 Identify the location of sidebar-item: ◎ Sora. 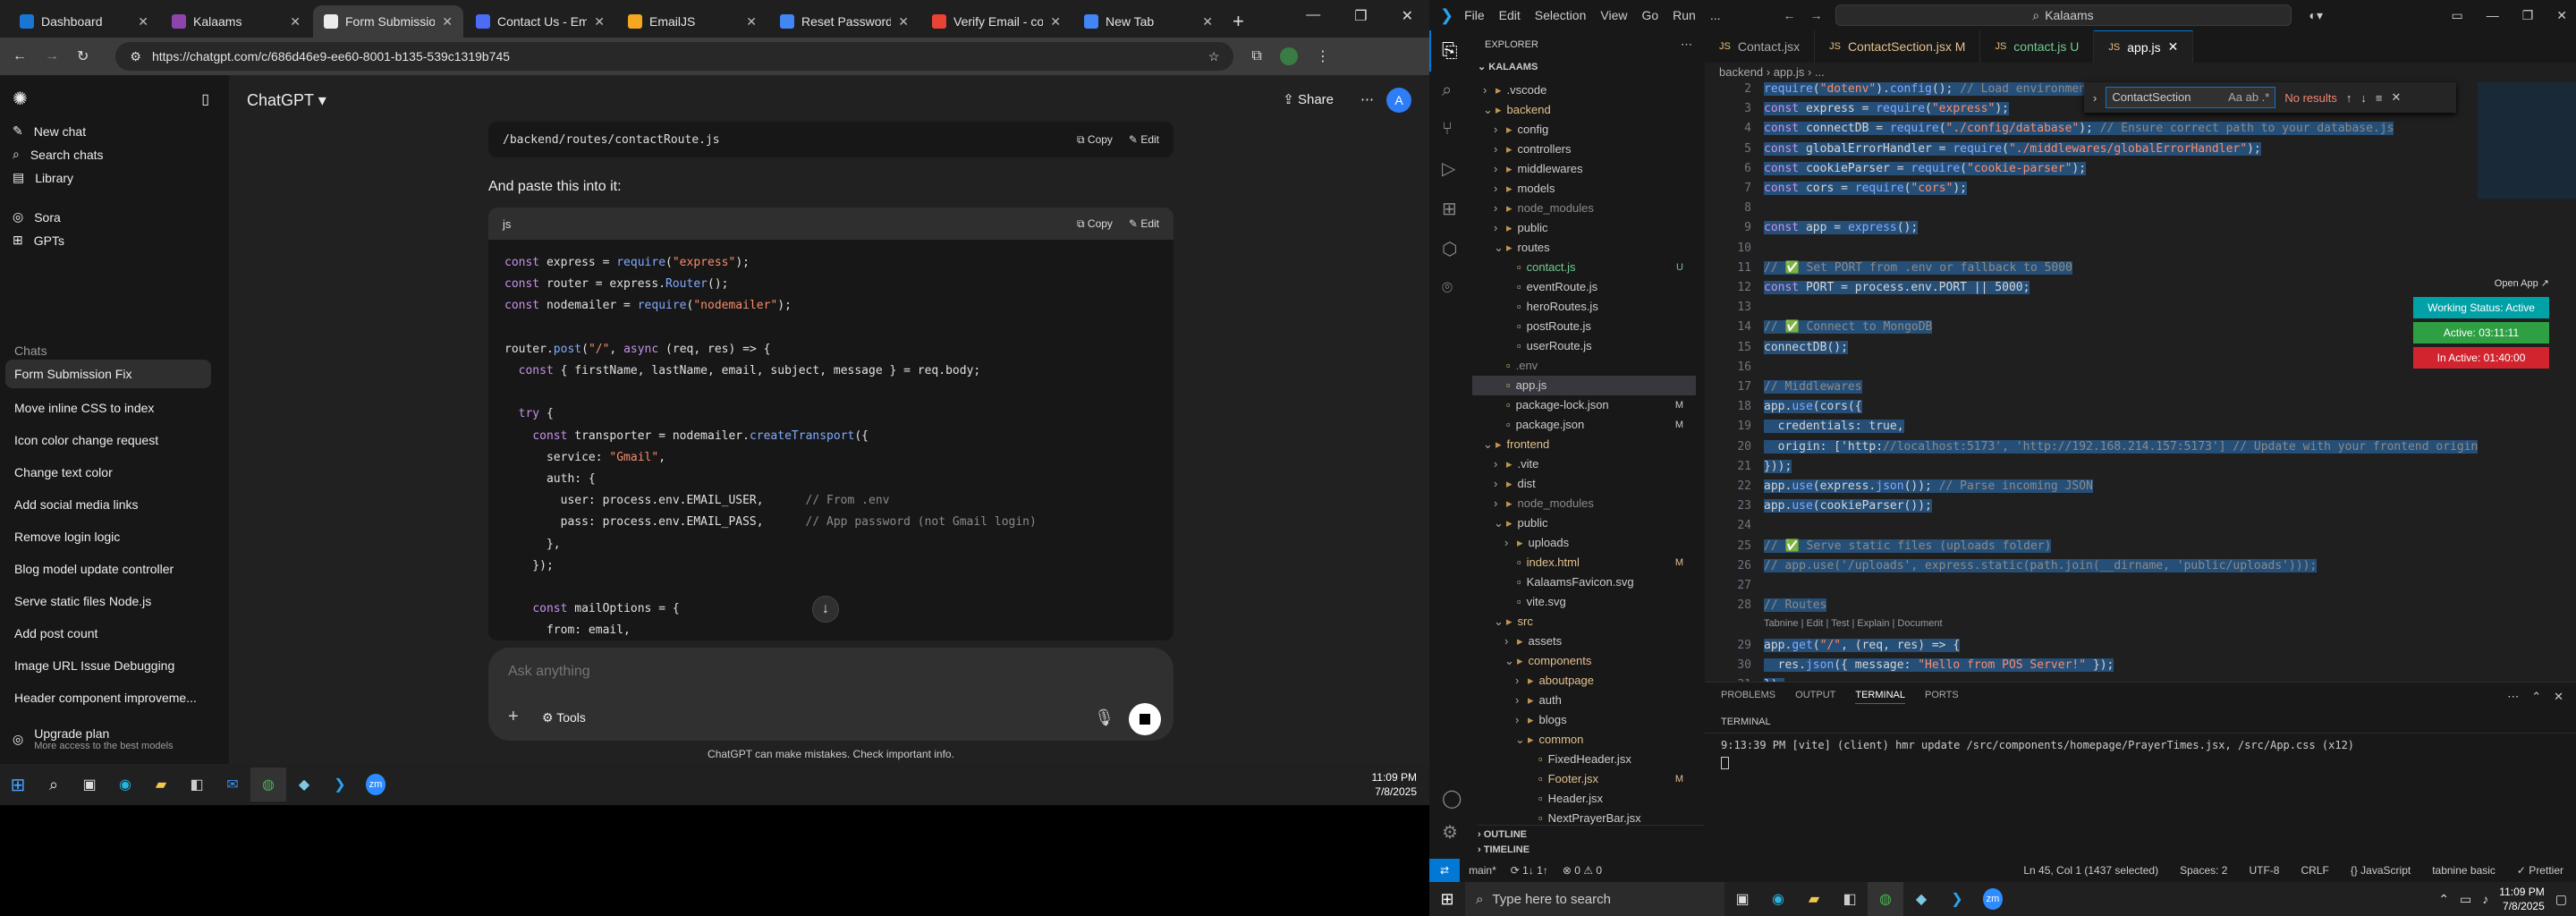
(37, 217).